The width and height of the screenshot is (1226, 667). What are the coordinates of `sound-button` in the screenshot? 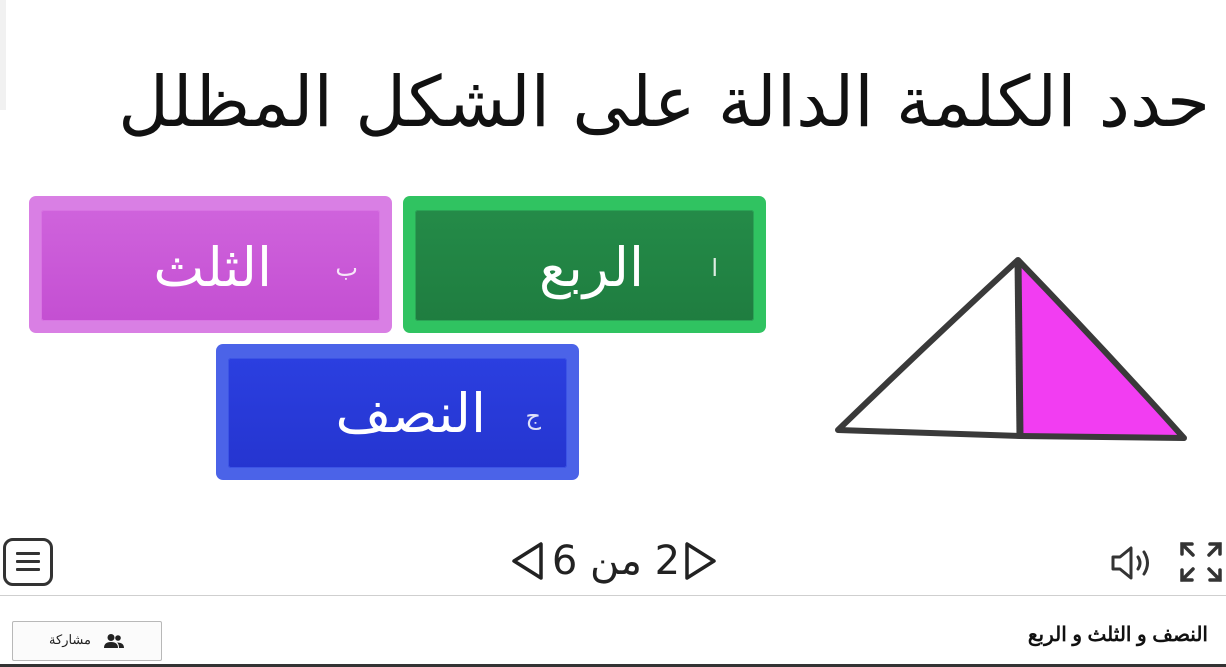 It's located at (1131, 563).